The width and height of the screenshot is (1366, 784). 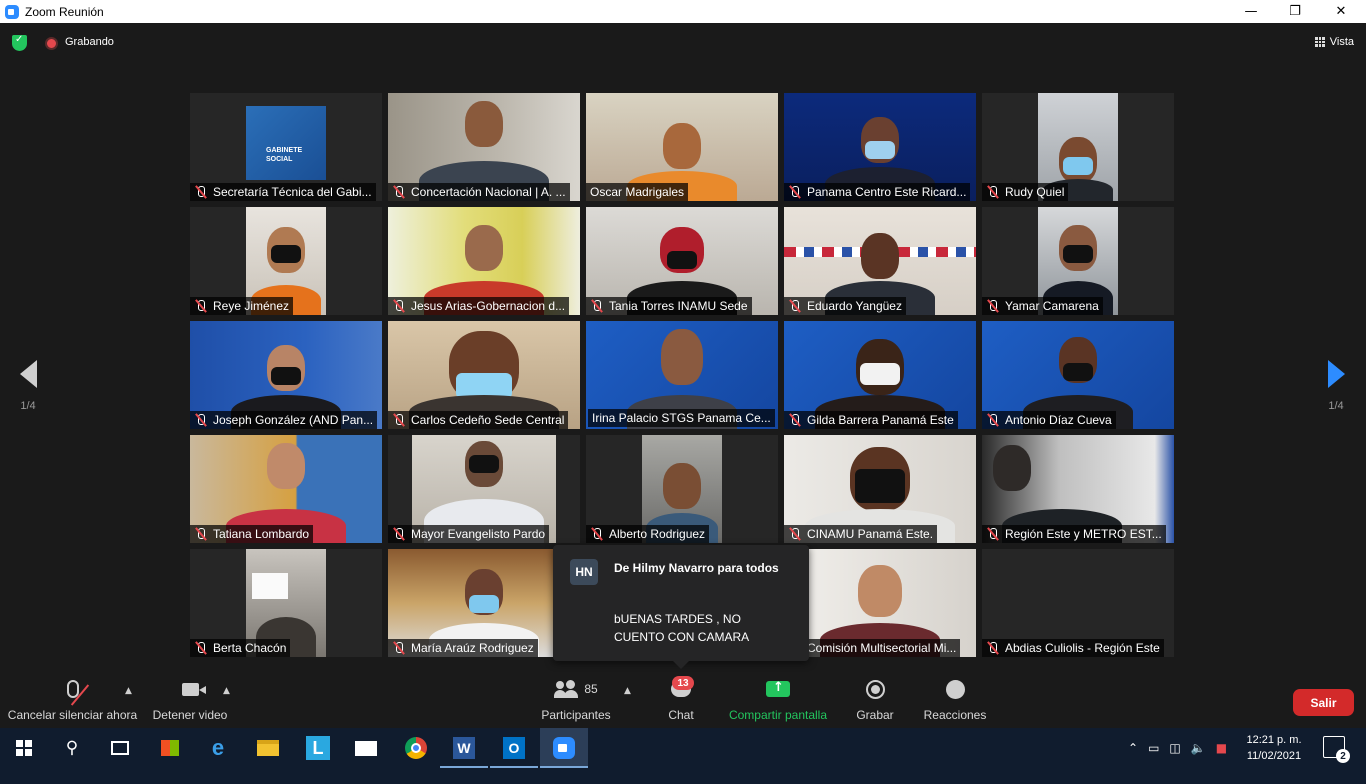 What do you see at coordinates (170, 748) in the screenshot?
I see `store-button` at bounding box center [170, 748].